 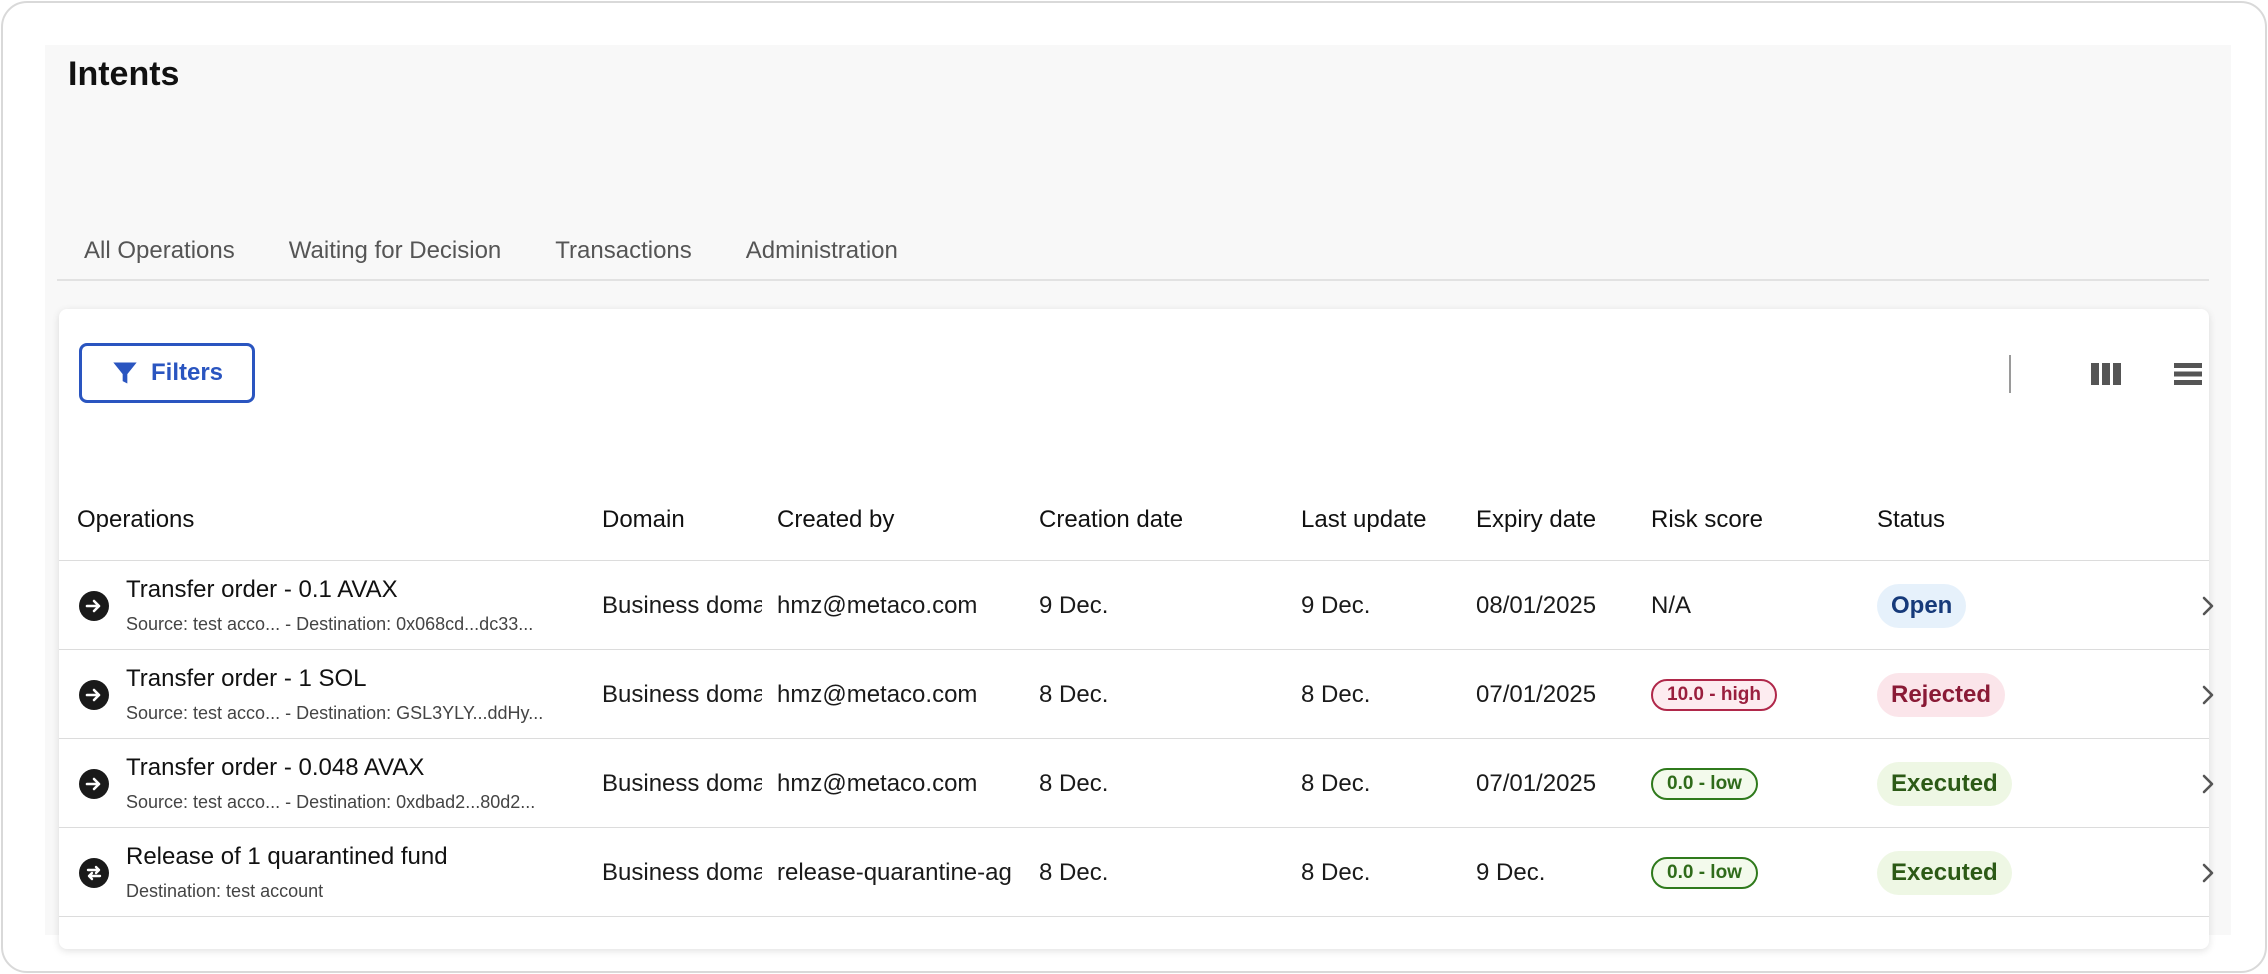 What do you see at coordinates (822, 251) in the screenshot?
I see `tab-administration: Administration` at bounding box center [822, 251].